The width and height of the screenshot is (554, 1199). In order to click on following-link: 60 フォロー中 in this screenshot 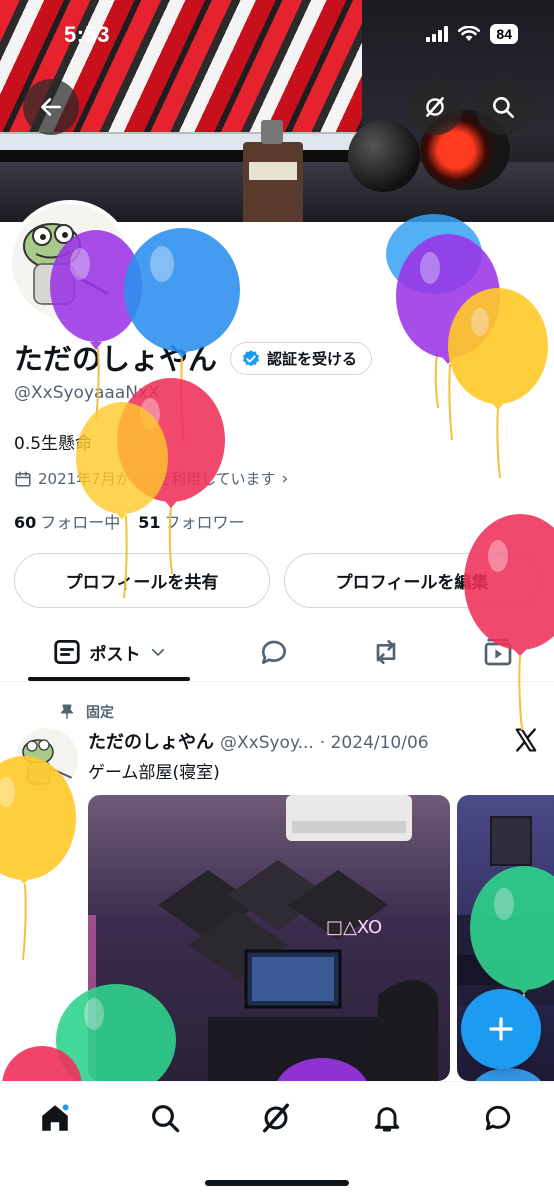, I will do `click(67, 521)`.